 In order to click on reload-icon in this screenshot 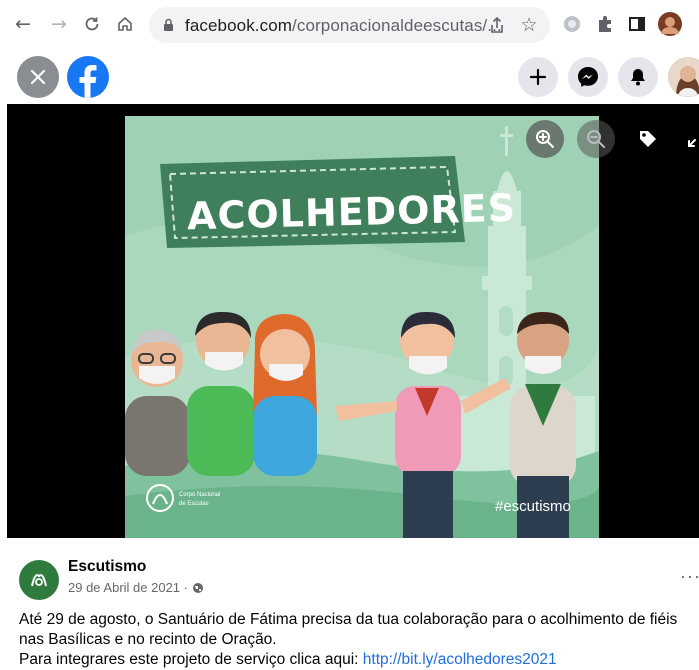, I will do `click(92, 24)`.